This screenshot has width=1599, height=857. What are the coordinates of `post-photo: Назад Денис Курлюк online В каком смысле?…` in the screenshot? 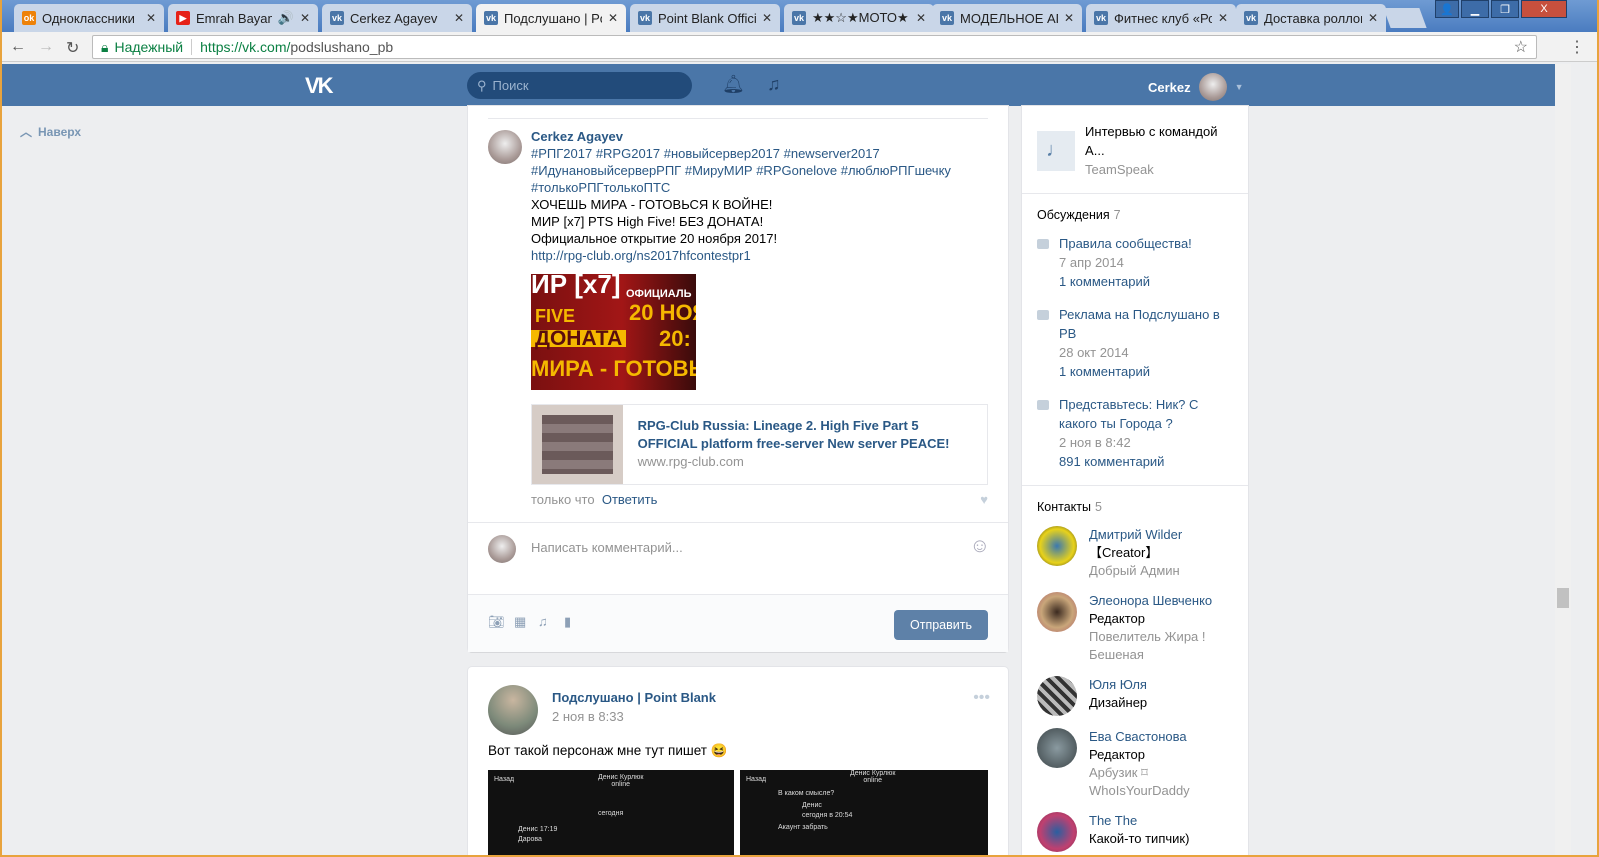 It's located at (864, 812).